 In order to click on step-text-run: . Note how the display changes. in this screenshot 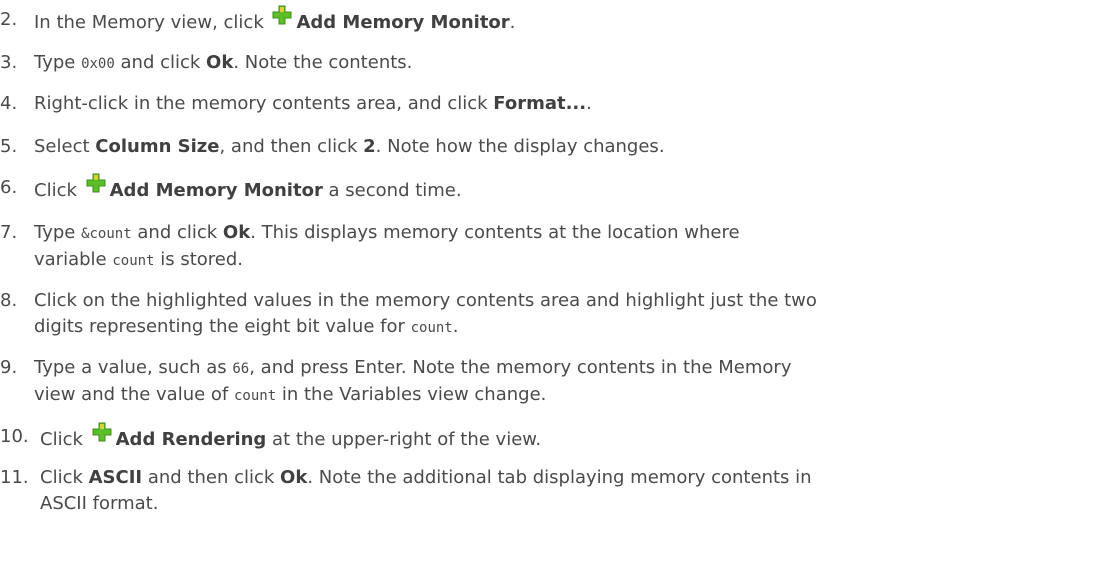, I will do `click(520, 146)`.